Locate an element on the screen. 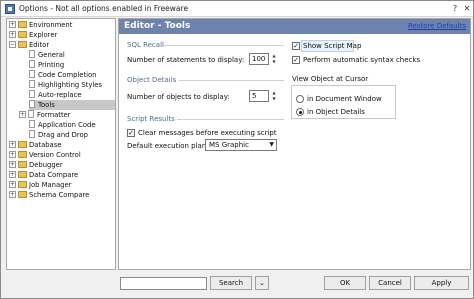  statements-stepper: 100 is located at coordinates (259, 59).